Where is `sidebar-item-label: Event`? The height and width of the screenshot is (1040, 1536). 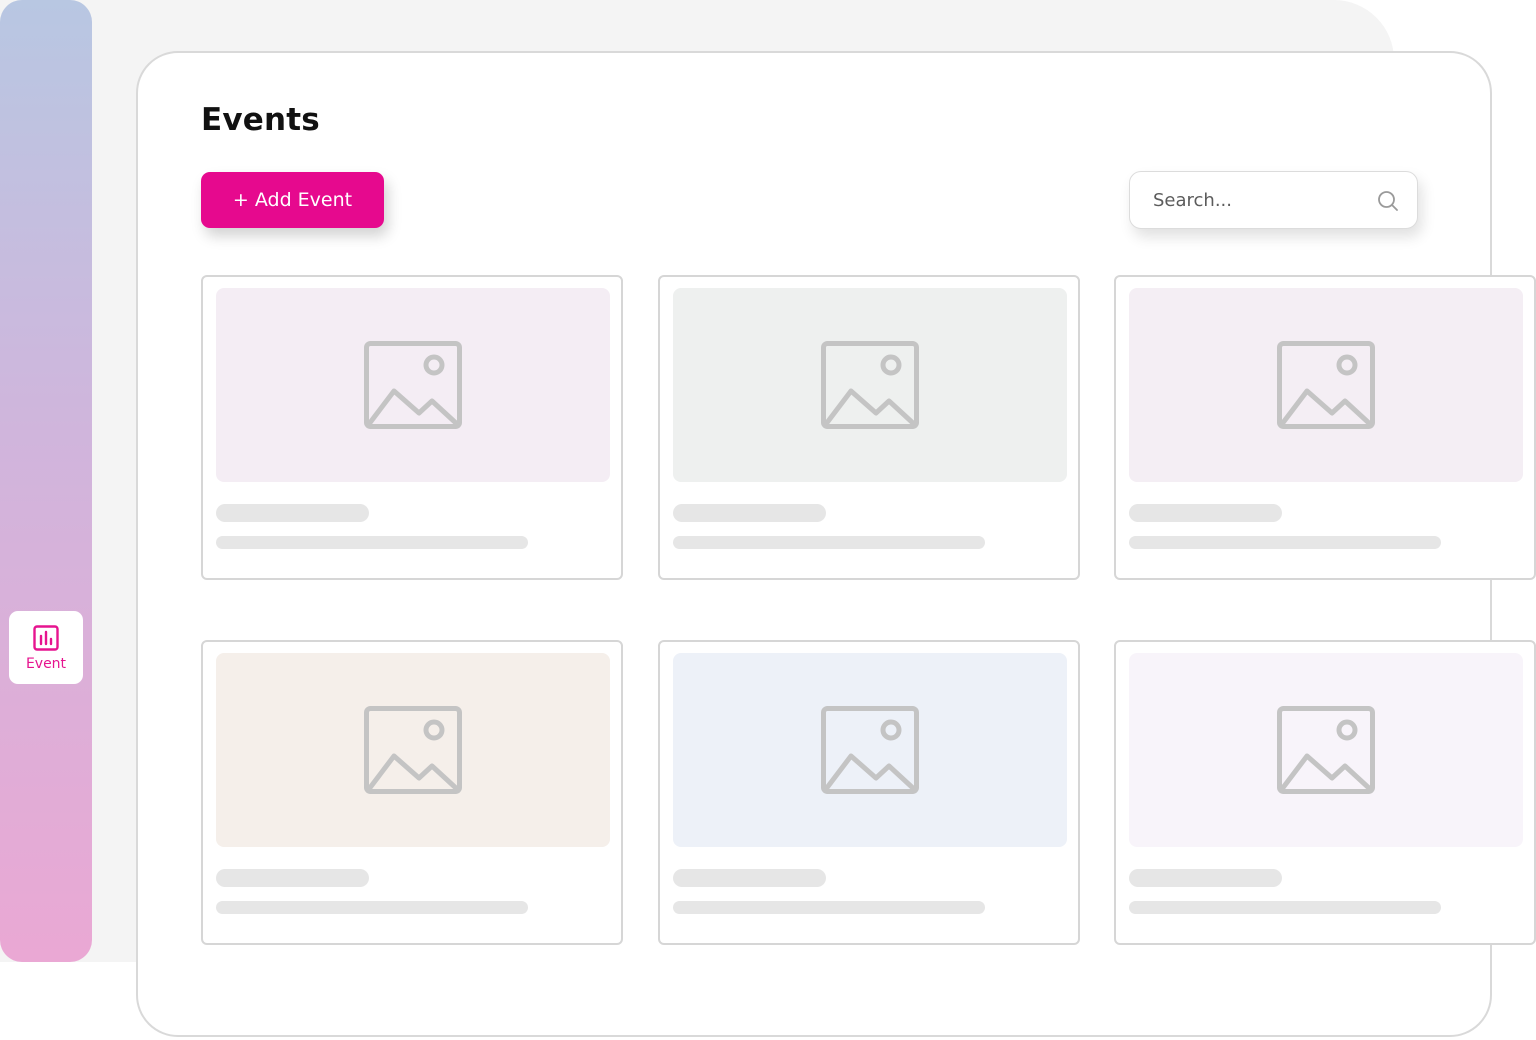 sidebar-item-label: Event is located at coordinates (46, 663).